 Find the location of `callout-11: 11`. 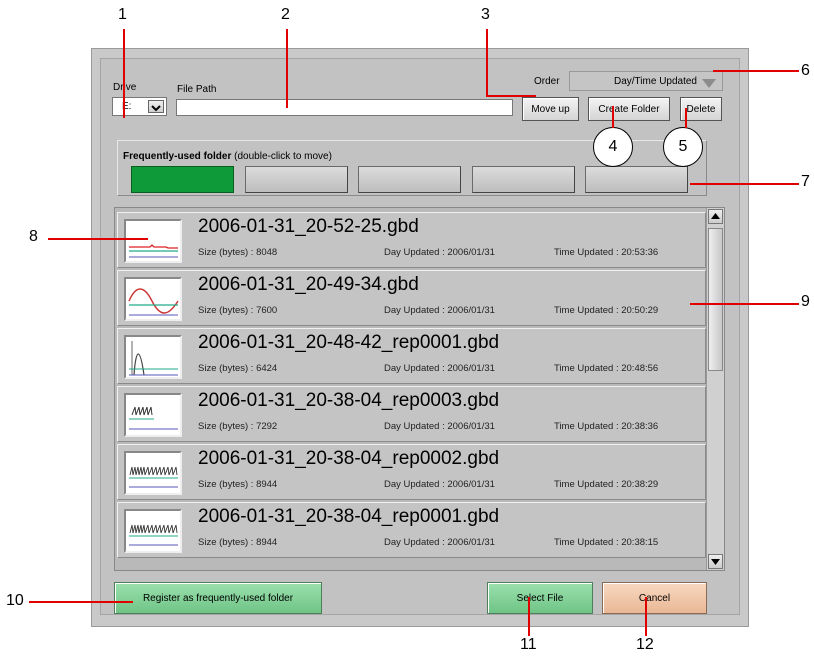

callout-11: 11 is located at coordinates (528, 644).